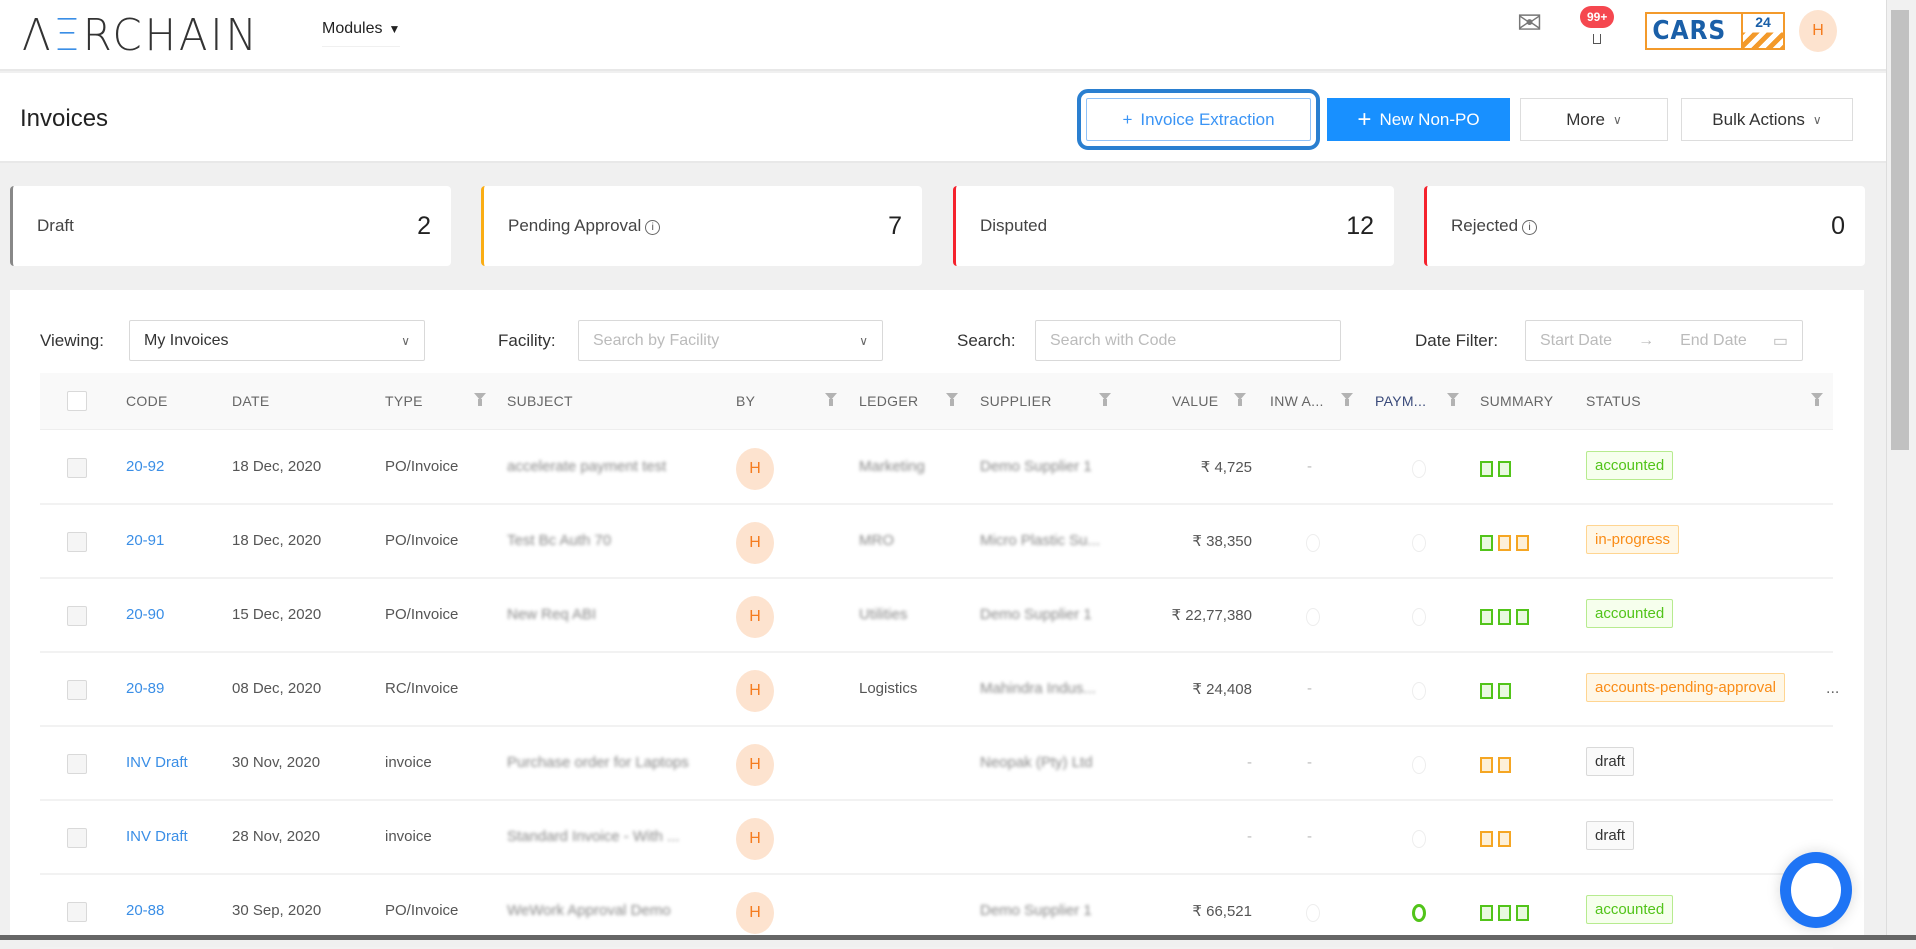  I want to click on col-ledger: LEDGER, so click(888, 401).